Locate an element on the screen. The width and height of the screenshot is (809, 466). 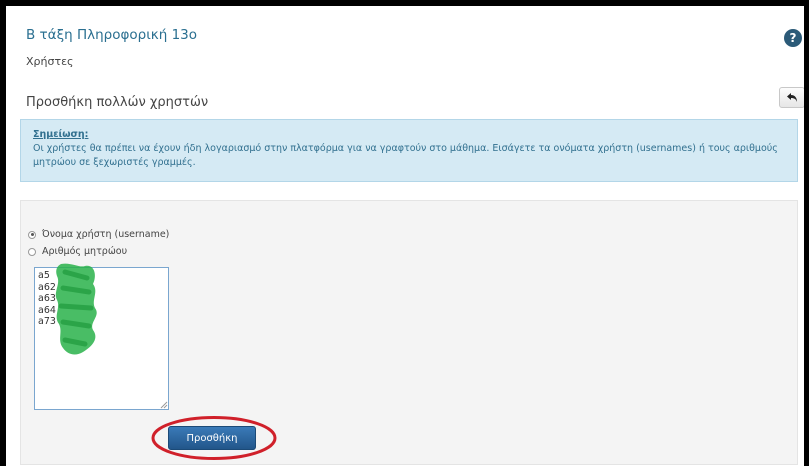
radio-label-username: Όνομα χρήστη (username) is located at coordinates (106, 234).